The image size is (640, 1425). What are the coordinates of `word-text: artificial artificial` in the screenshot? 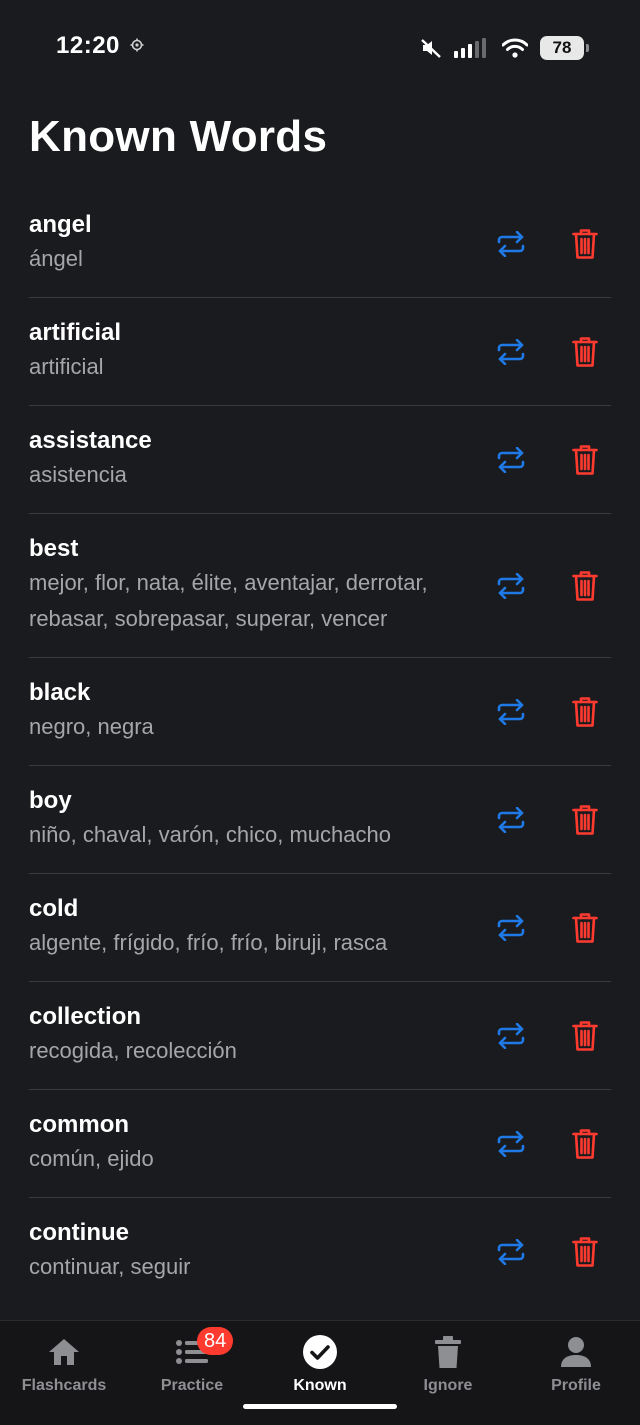 It's located at (261, 351).